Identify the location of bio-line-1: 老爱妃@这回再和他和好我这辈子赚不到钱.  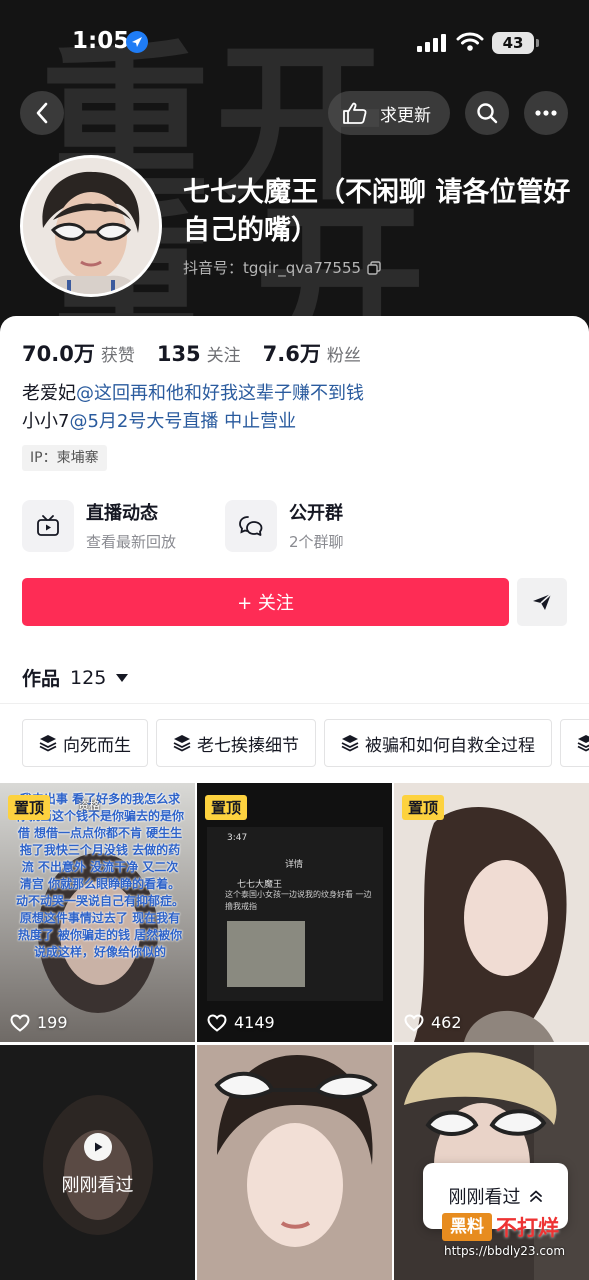
(193, 394).